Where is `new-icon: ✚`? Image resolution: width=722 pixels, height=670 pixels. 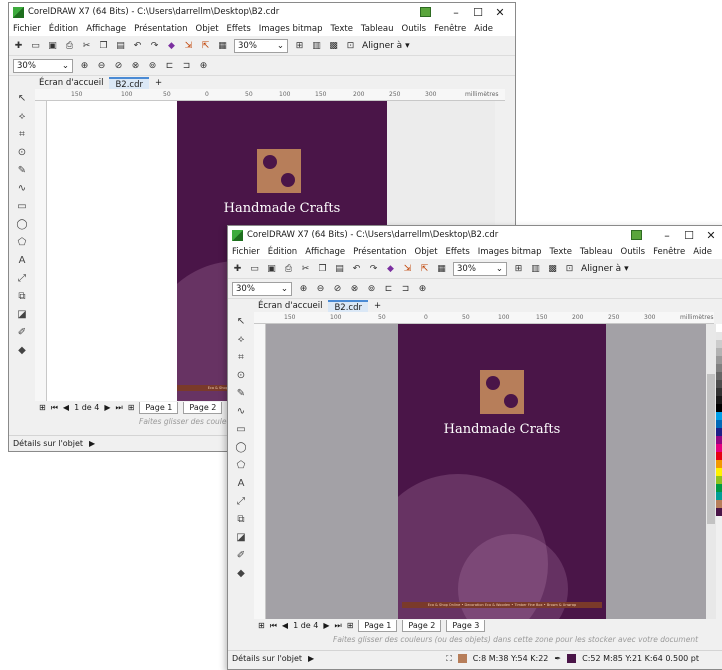 new-icon: ✚ is located at coordinates (237, 268).